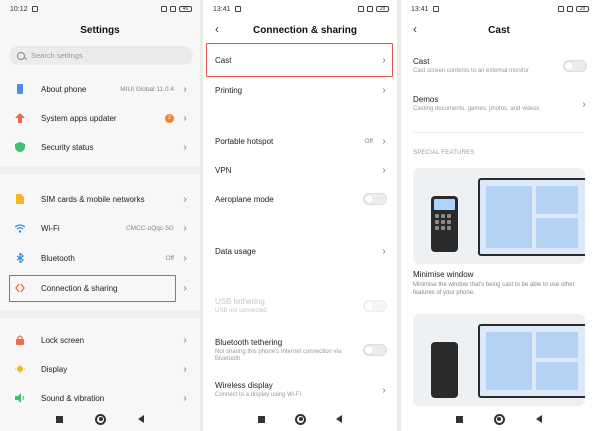 This screenshot has width=597, height=431. What do you see at coordinates (240, 301) in the screenshot?
I see `item-label: USB tethering` at bounding box center [240, 301].